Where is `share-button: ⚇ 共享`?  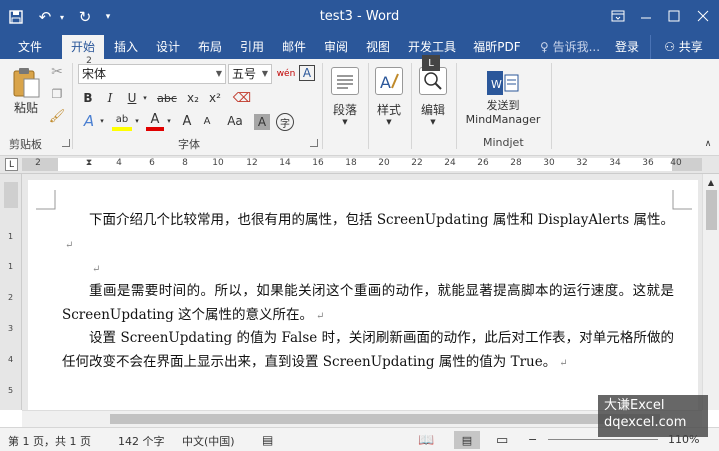 share-button: ⚇ 共享 is located at coordinates (683, 47).